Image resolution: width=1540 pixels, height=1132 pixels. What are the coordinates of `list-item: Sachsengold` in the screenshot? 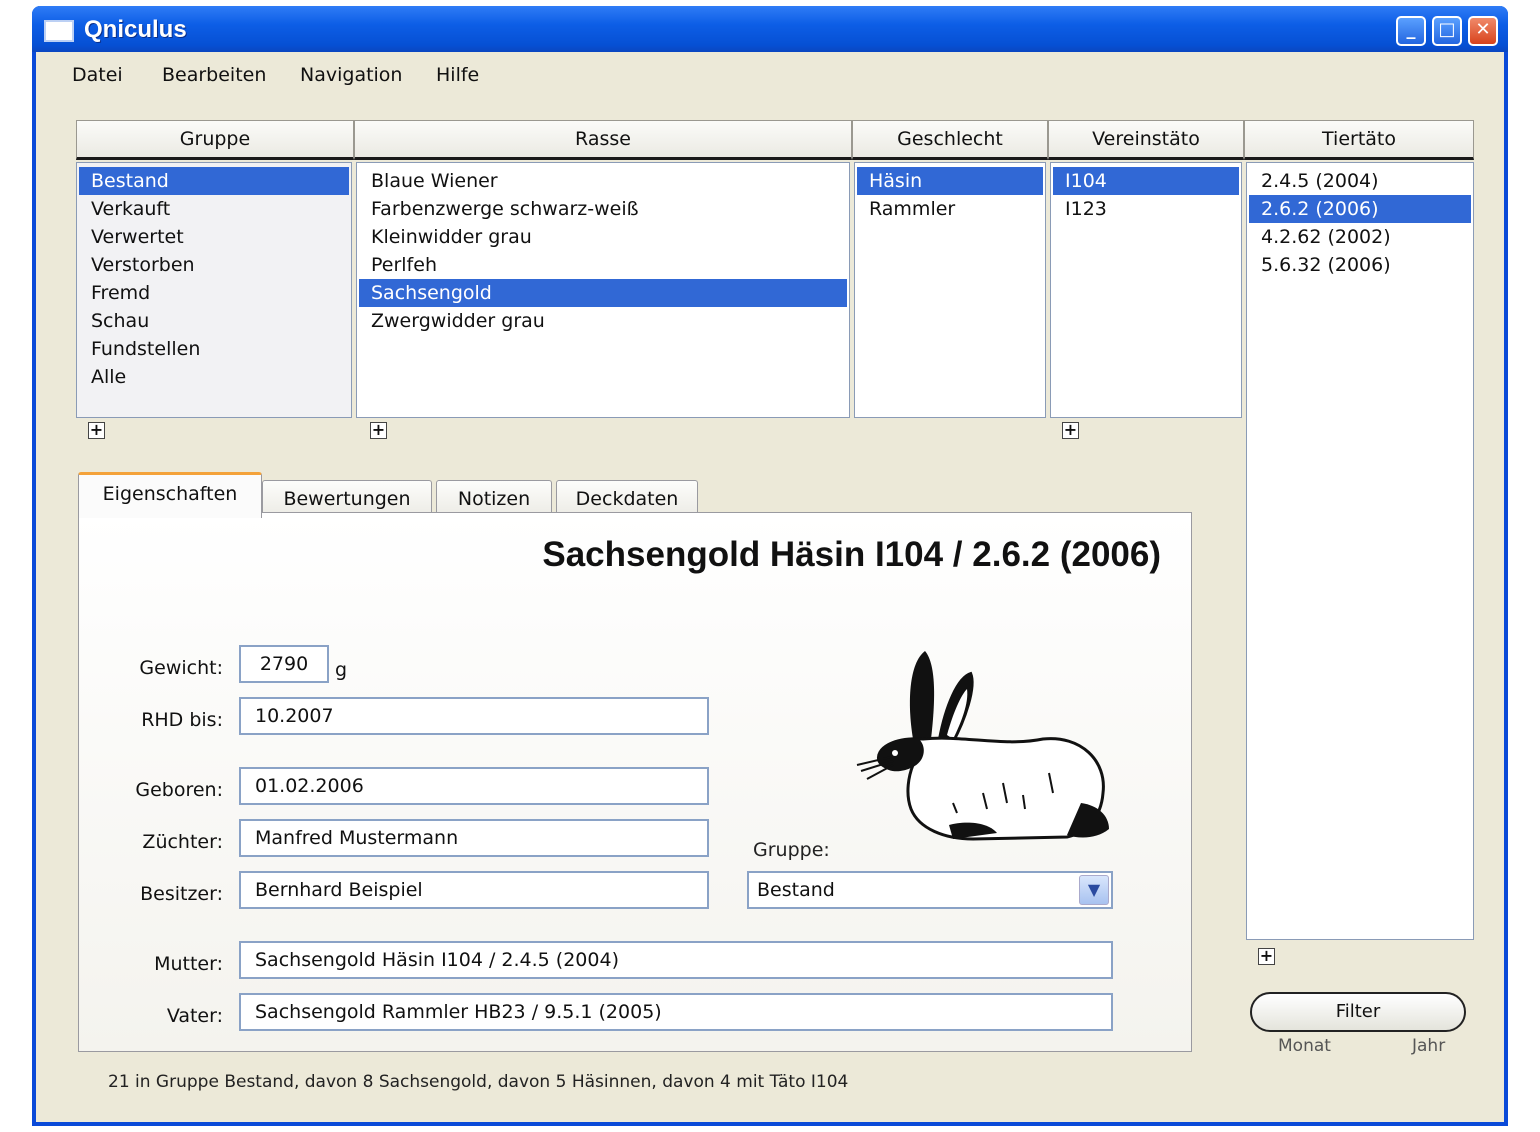 It's located at (603, 293).